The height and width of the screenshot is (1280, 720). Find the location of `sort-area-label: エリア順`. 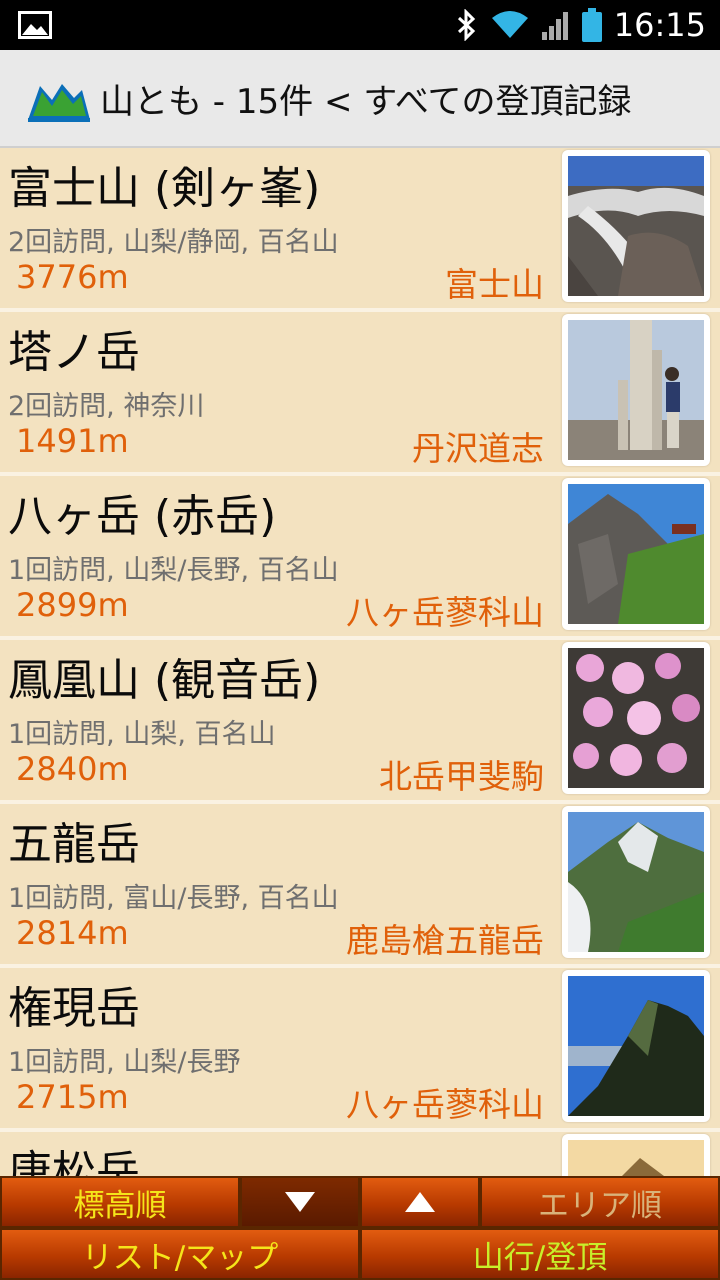

sort-area-label: エリア順 is located at coordinates (600, 1205).